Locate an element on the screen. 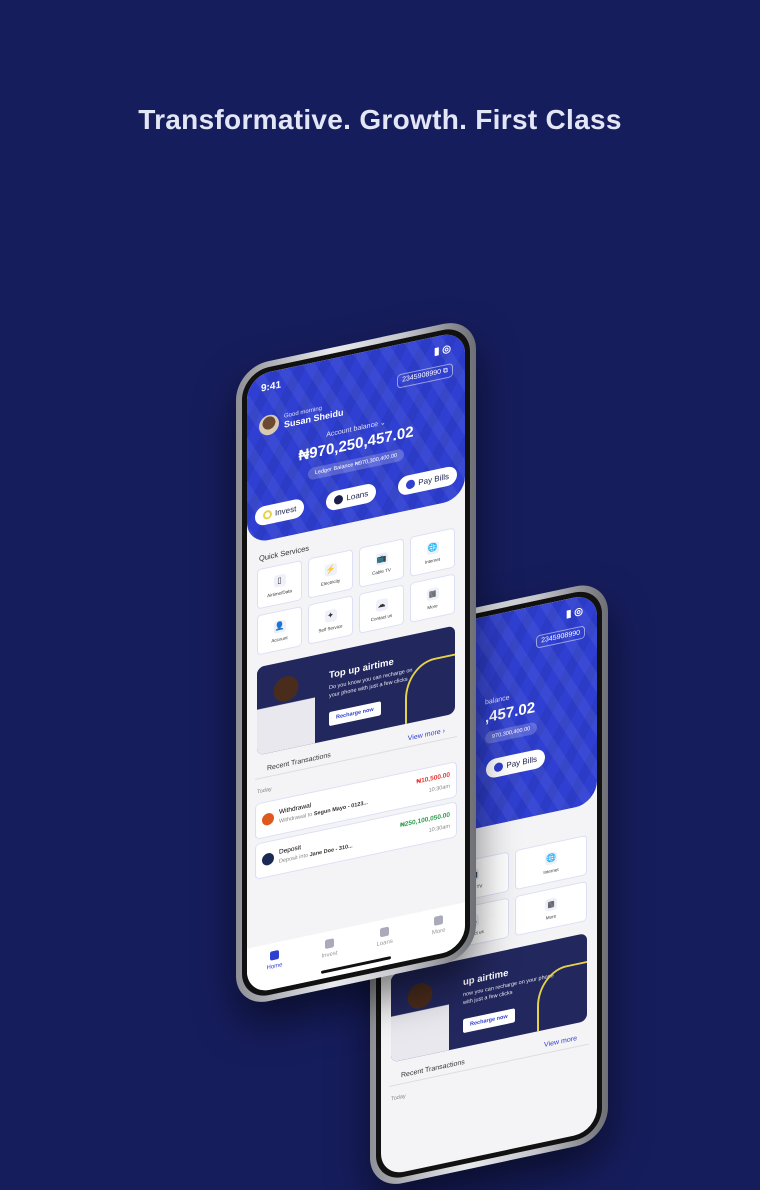 The width and height of the screenshot is (760, 1190). phone-icon: ▯ is located at coordinates (279, 580).